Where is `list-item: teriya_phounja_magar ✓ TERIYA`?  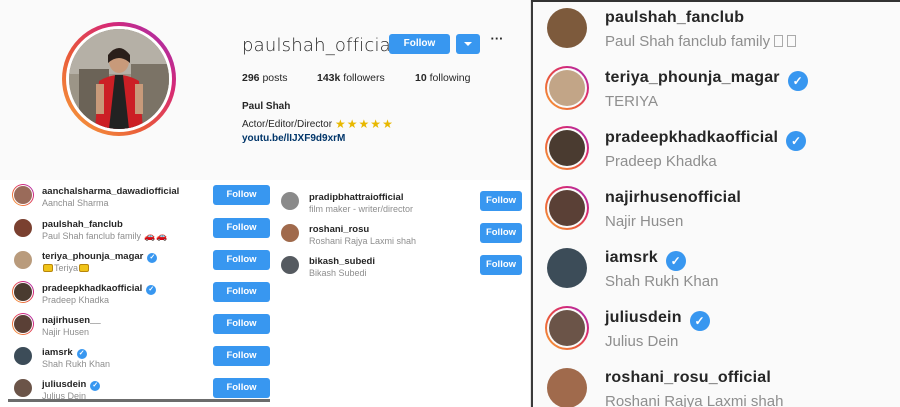 list-item: teriya_phounja_magar ✓ TERIYA is located at coordinates (715, 88).